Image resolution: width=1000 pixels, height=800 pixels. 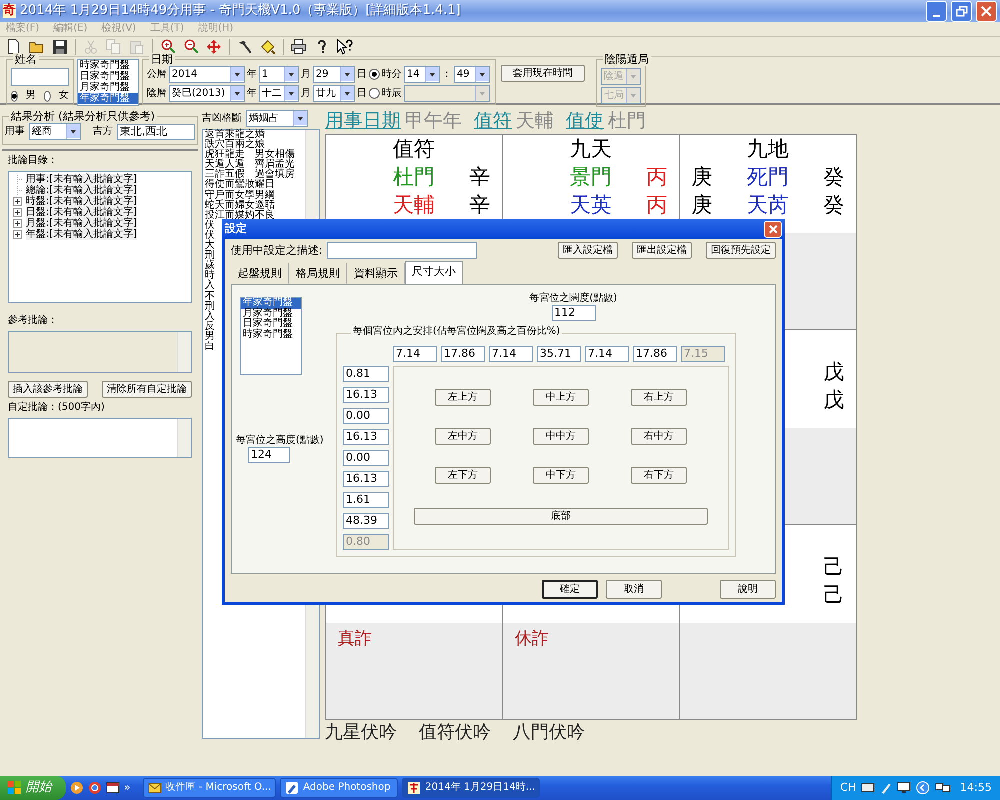 What do you see at coordinates (591, 205) in the screenshot?
I see `palace-text: 天英` at bounding box center [591, 205].